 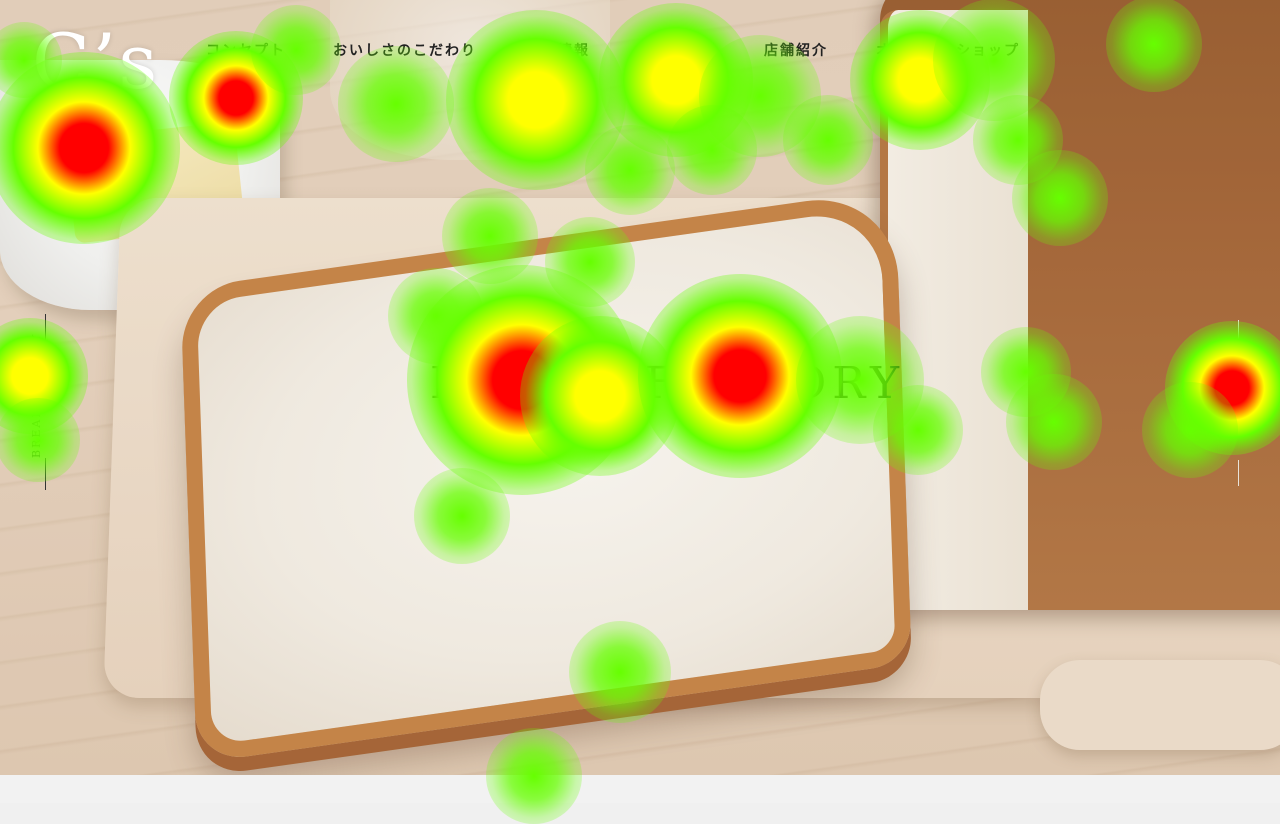 What do you see at coordinates (45, 474) in the screenshot?
I see `side-line-bottom` at bounding box center [45, 474].